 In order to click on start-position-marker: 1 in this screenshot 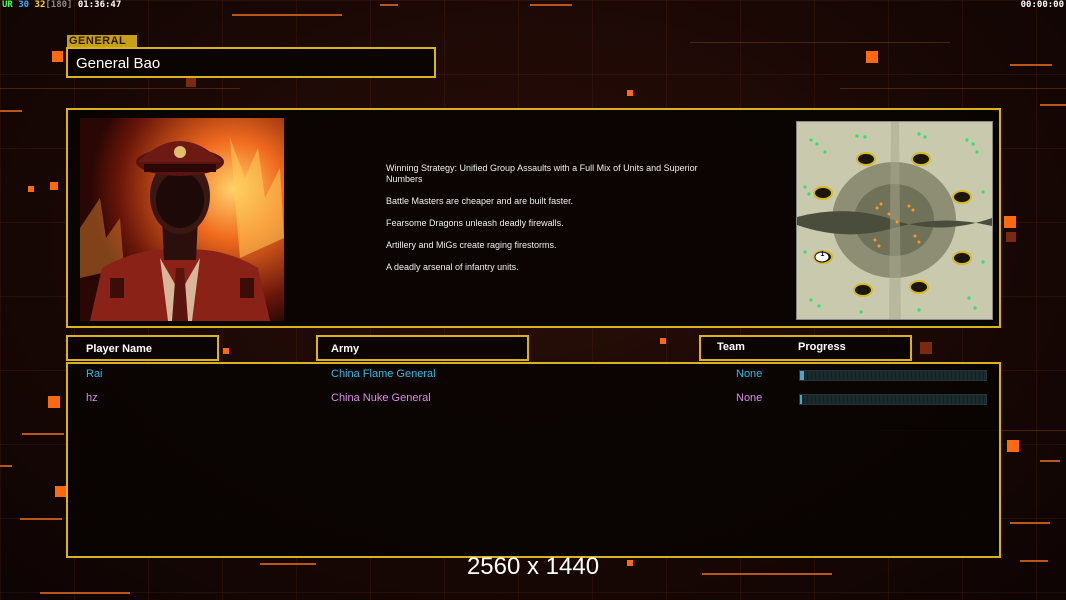, I will do `click(822, 254)`.